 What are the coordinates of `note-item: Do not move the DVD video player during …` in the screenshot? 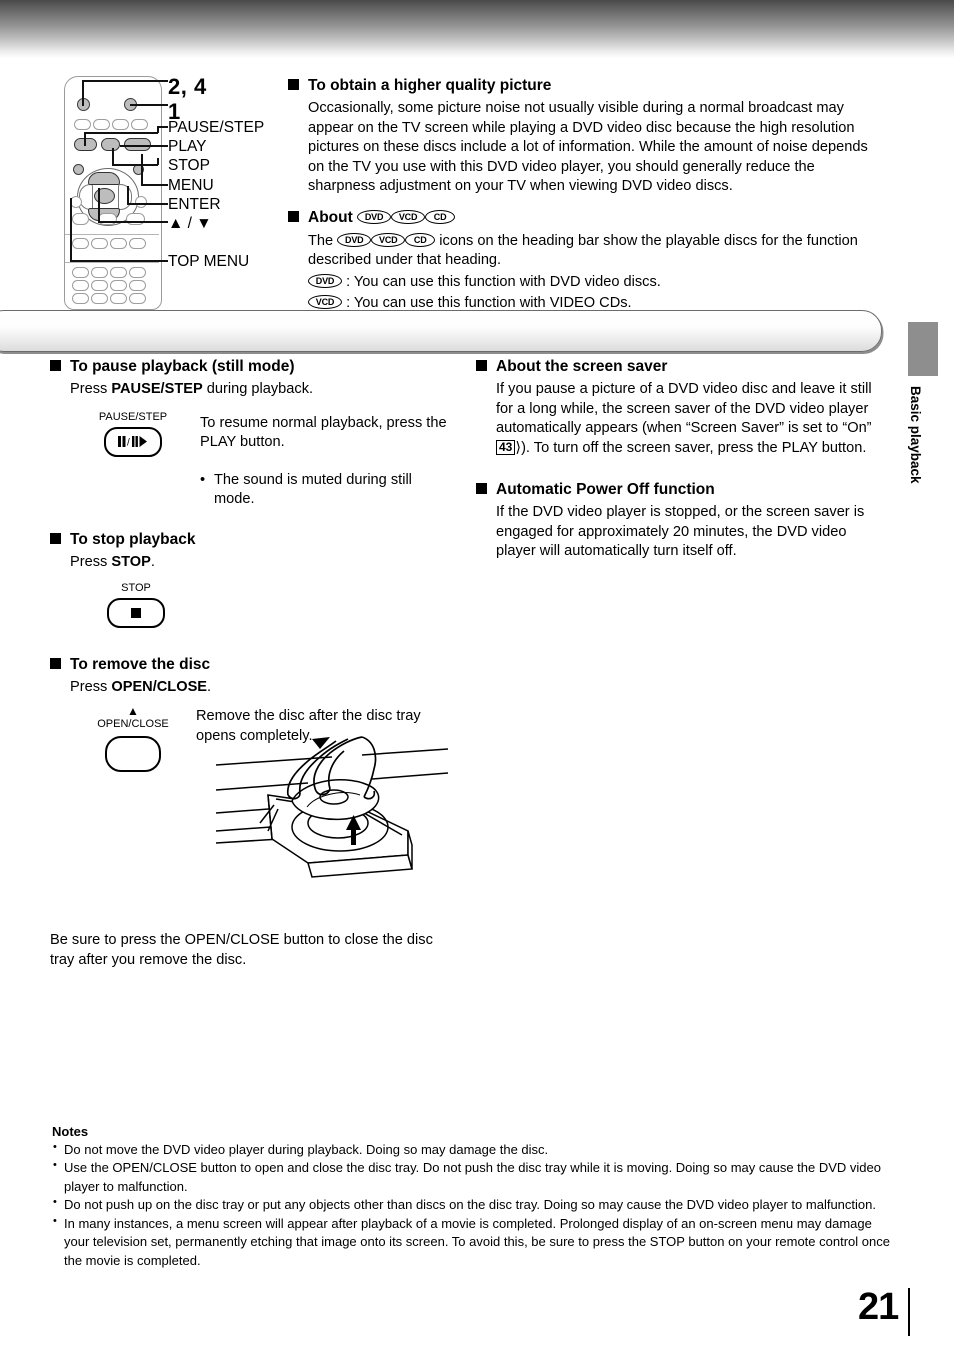 It's located at (472, 1149).